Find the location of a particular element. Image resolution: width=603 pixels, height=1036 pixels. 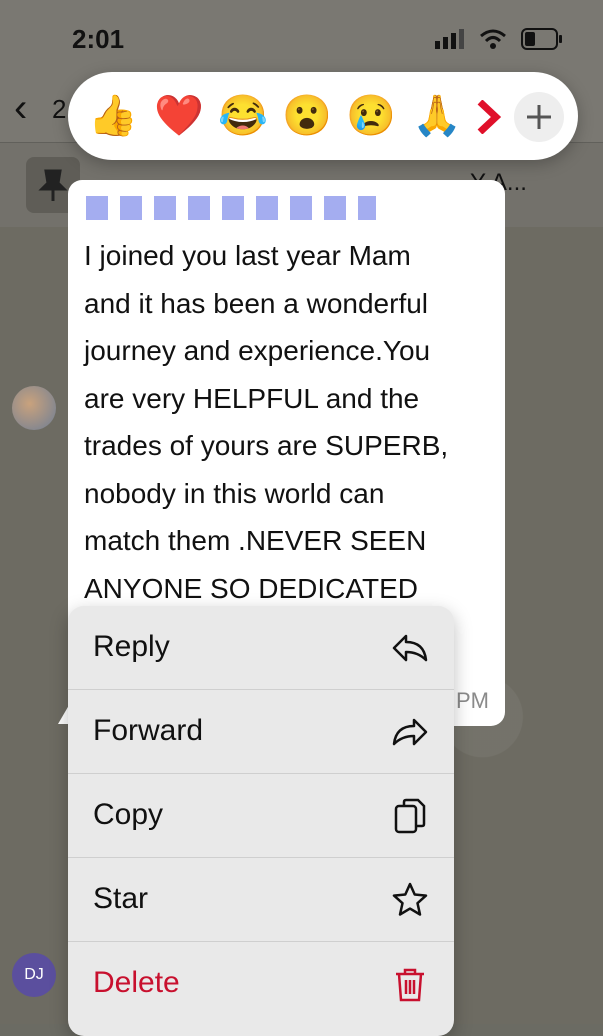

surprised-icon: 😮 is located at coordinates (307, 116).